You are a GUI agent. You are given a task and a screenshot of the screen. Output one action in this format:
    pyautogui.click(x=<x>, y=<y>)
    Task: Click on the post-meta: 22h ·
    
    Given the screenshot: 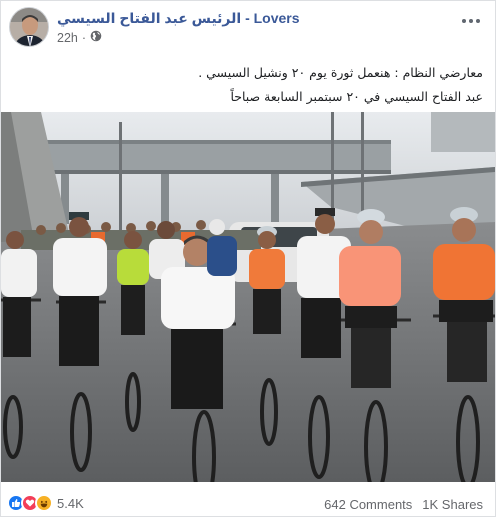 What is the action you would take?
    pyautogui.click(x=79, y=37)
    